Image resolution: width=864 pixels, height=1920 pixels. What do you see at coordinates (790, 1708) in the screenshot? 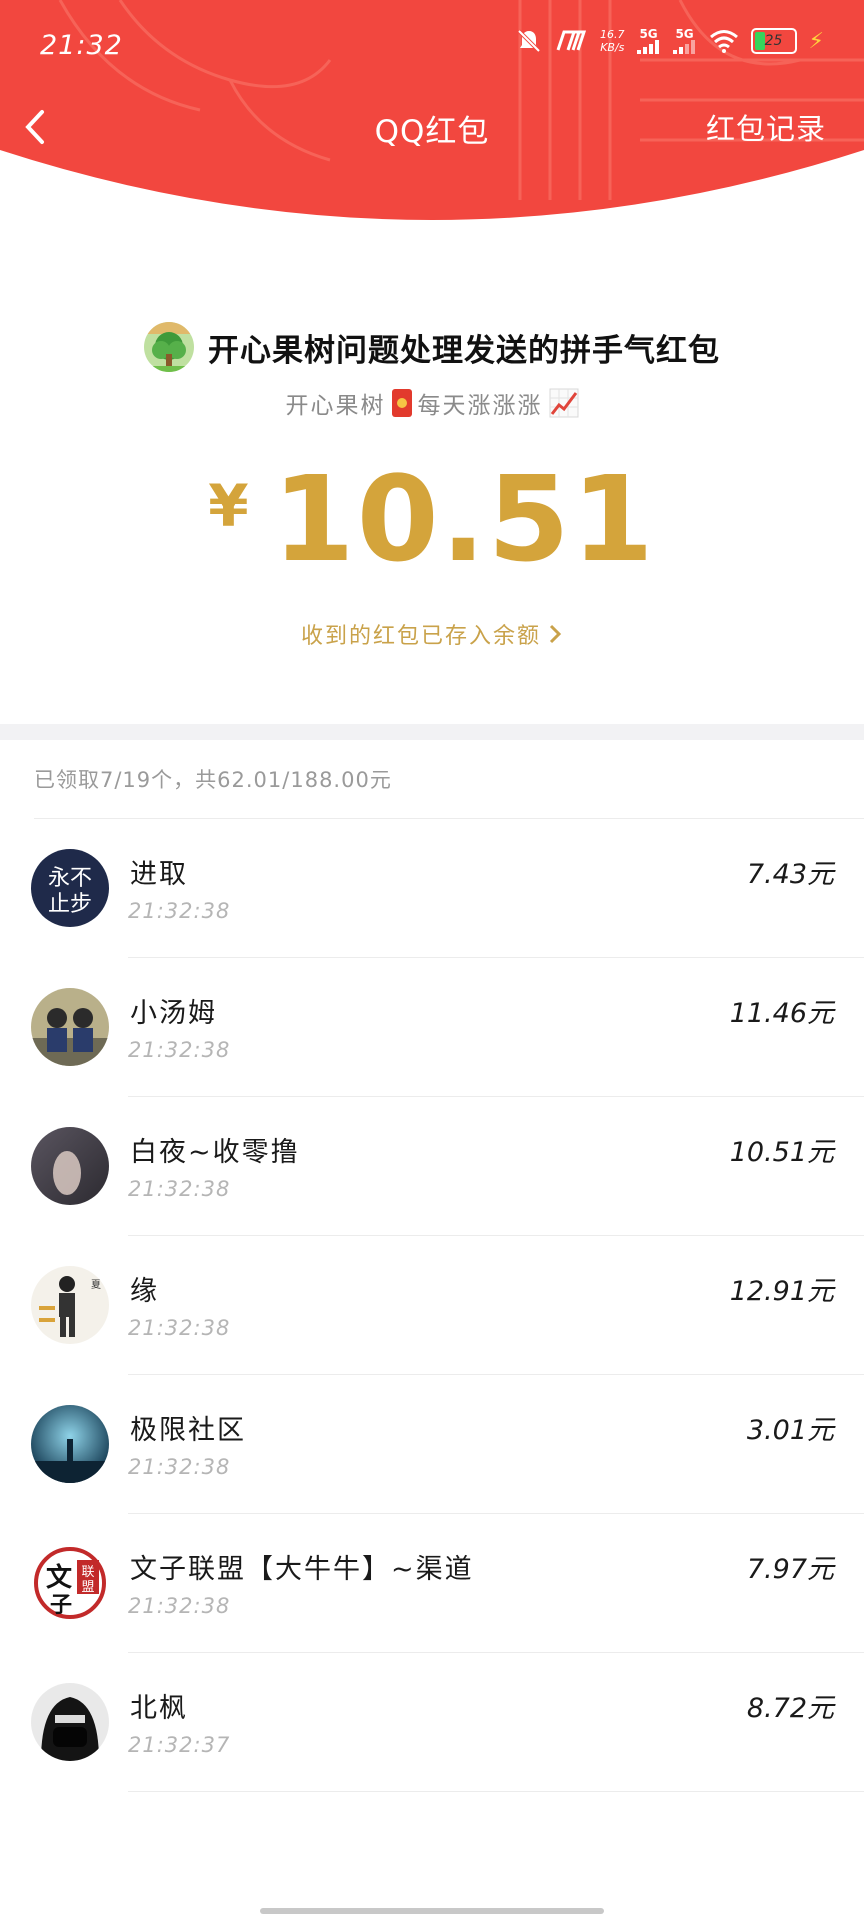
I see `receive-amount: 8.72元` at bounding box center [790, 1708].